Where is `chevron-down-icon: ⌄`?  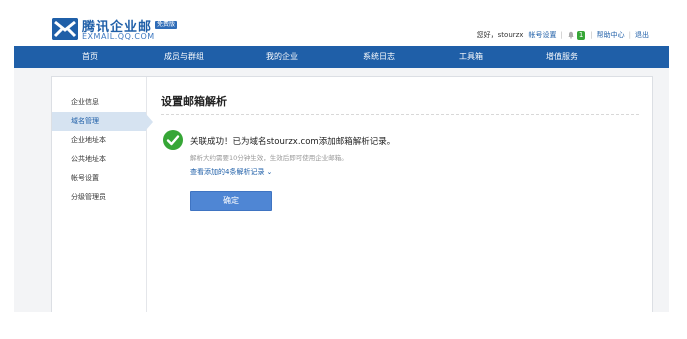
chevron-down-icon: ⌄ is located at coordinates (269, 172).